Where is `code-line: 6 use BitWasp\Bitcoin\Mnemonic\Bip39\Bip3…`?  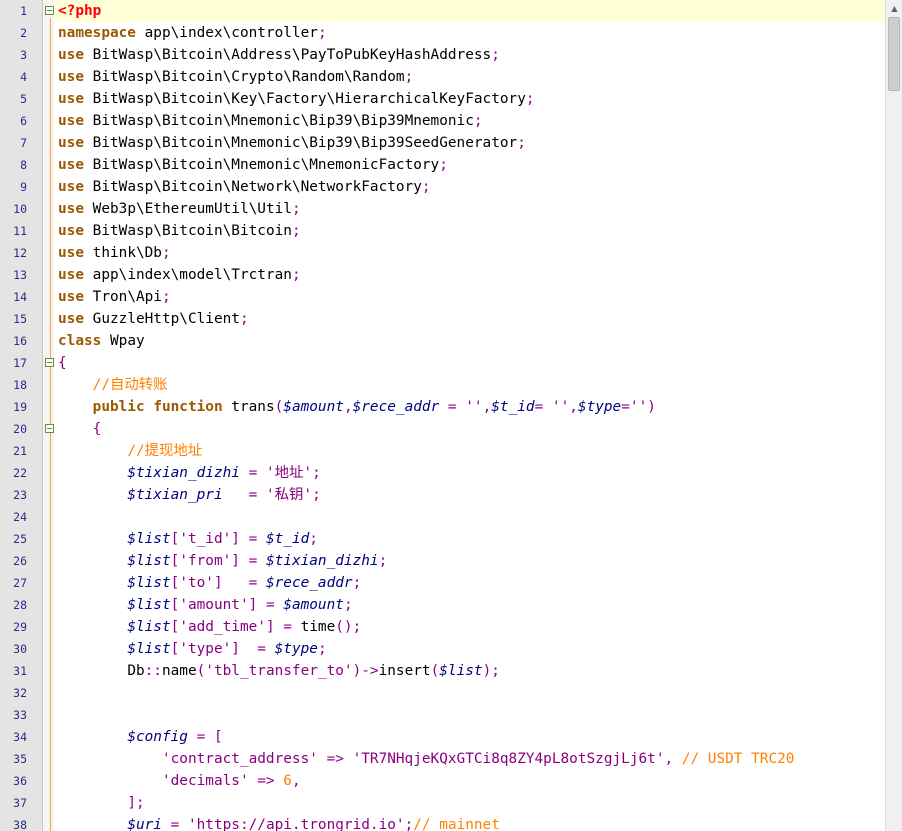 code-line: 6 use BitWasp\Bitcoin\Mnemonic\Bip39\Bip3… is located at coordinates (442, 121).